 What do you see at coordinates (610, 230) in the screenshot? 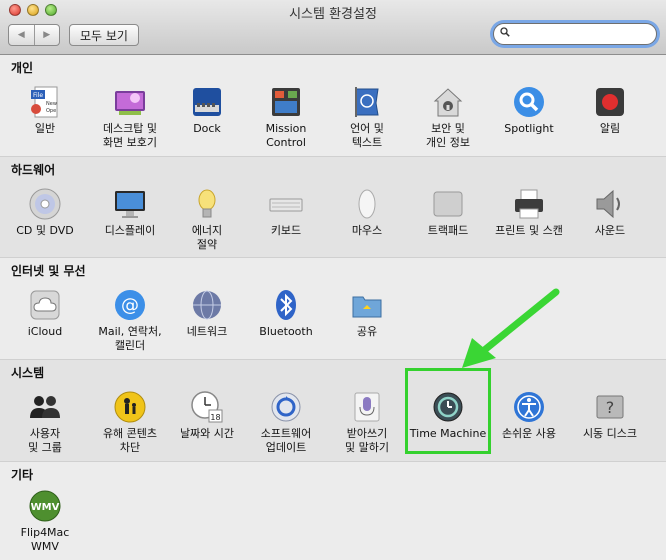
I see `pref-label: 사운드` at bounding box center [610, 230].